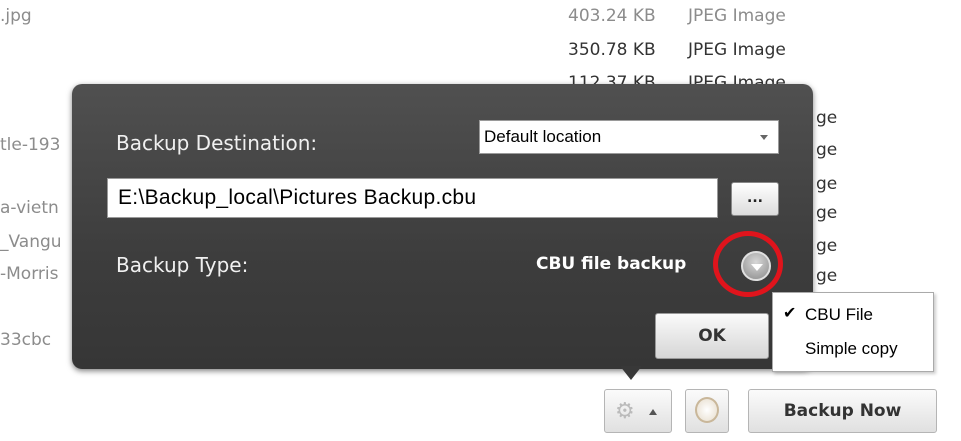  Describe the element at coordinates (612, 16) in the screenshot. I see `file-size: 403.24 KB` at that location.